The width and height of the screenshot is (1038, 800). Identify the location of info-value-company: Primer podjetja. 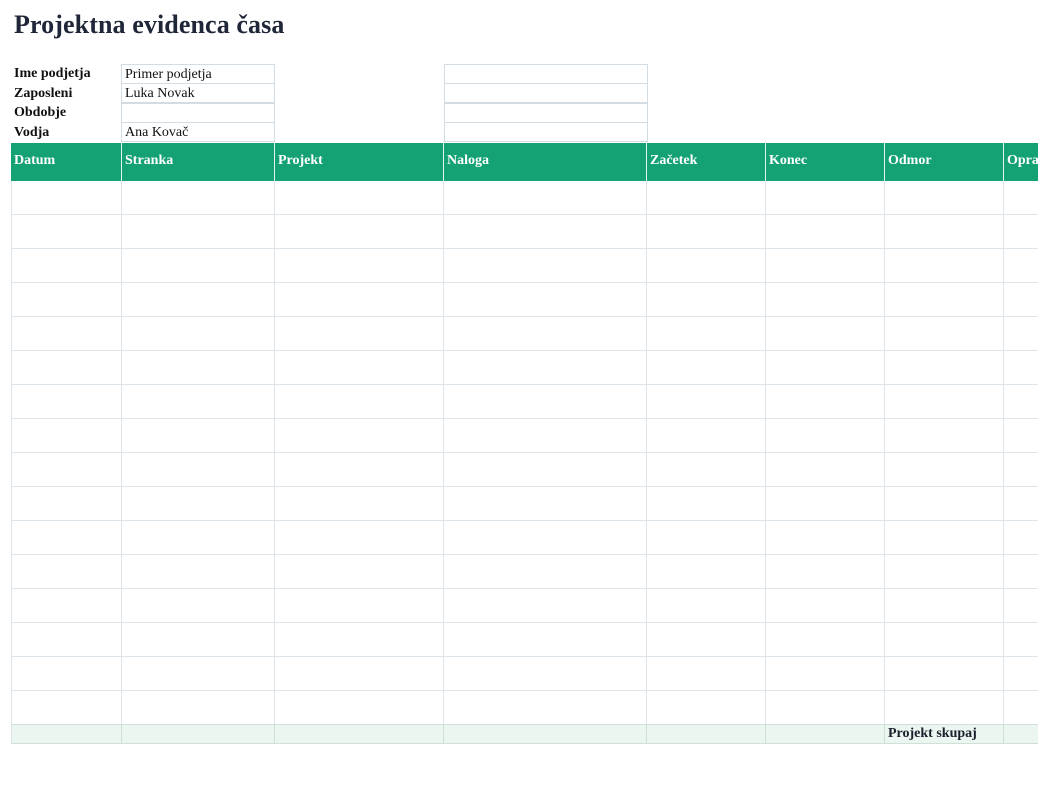
(198, 74).